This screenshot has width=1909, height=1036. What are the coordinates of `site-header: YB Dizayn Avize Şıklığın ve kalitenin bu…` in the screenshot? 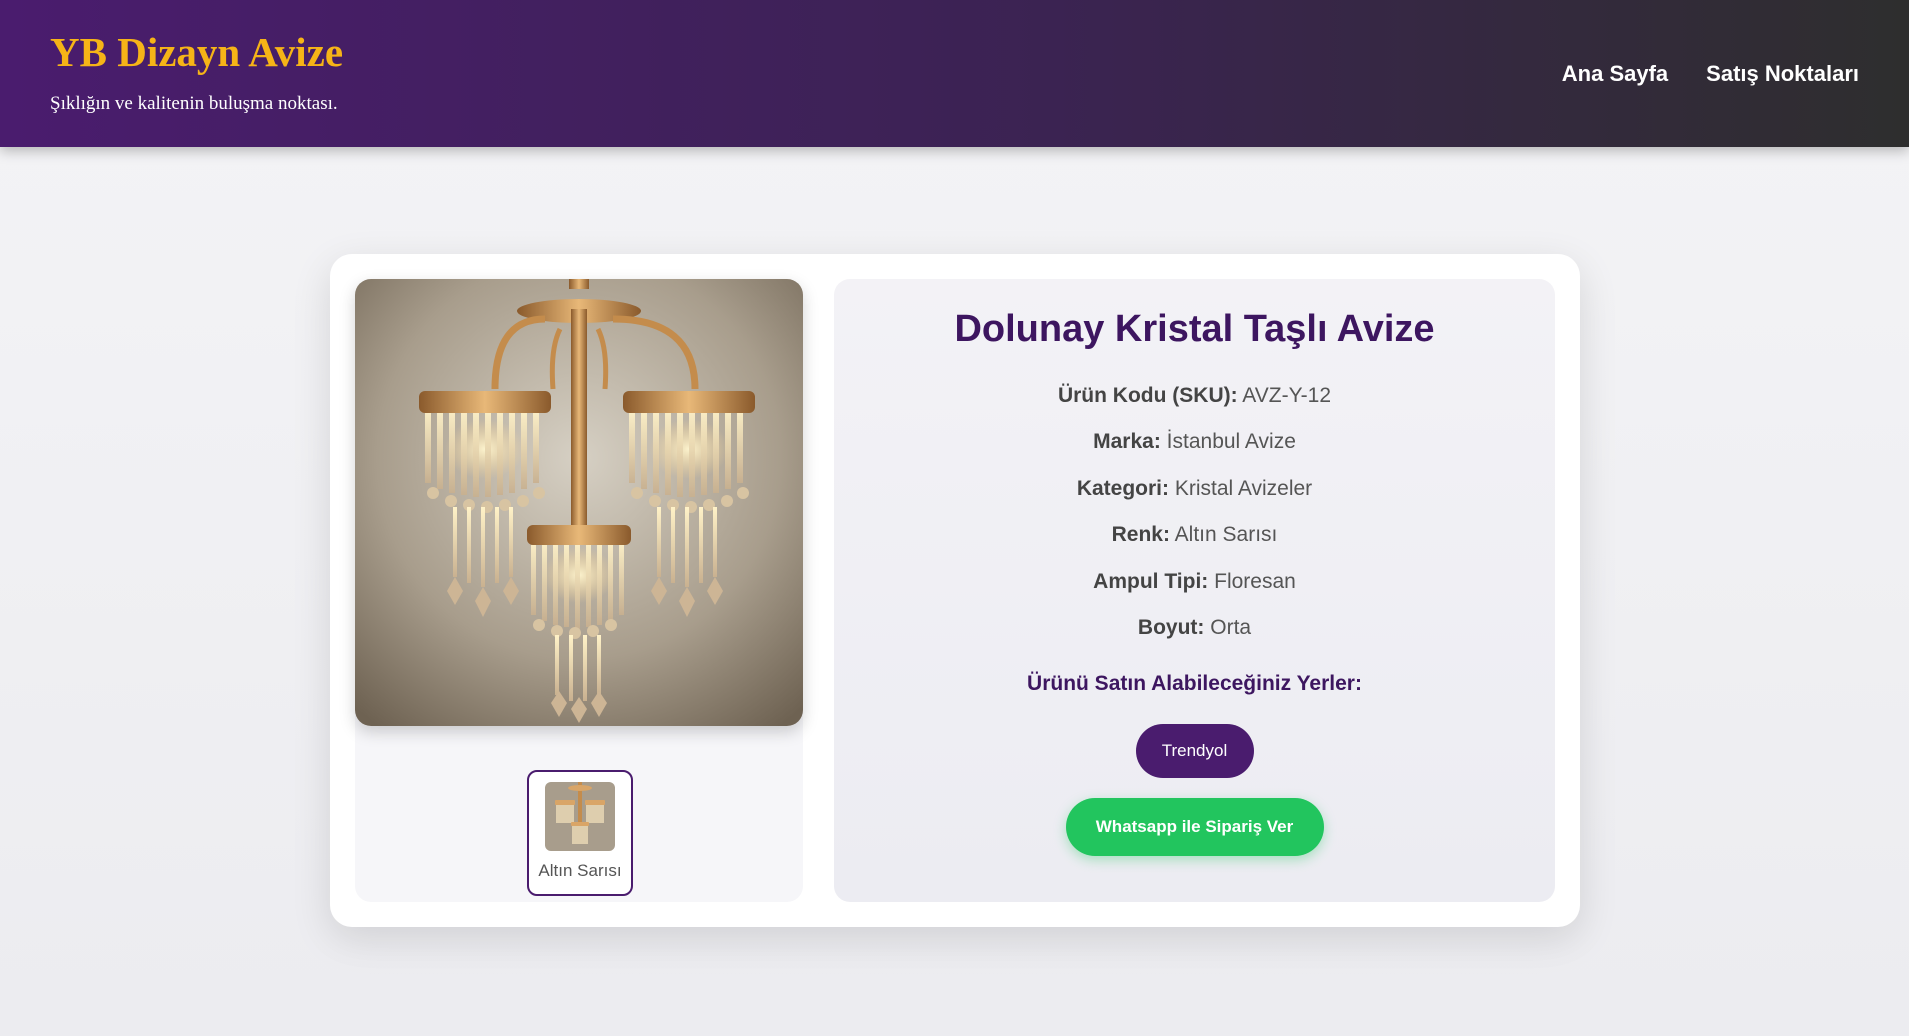 It's located at (954, 73).